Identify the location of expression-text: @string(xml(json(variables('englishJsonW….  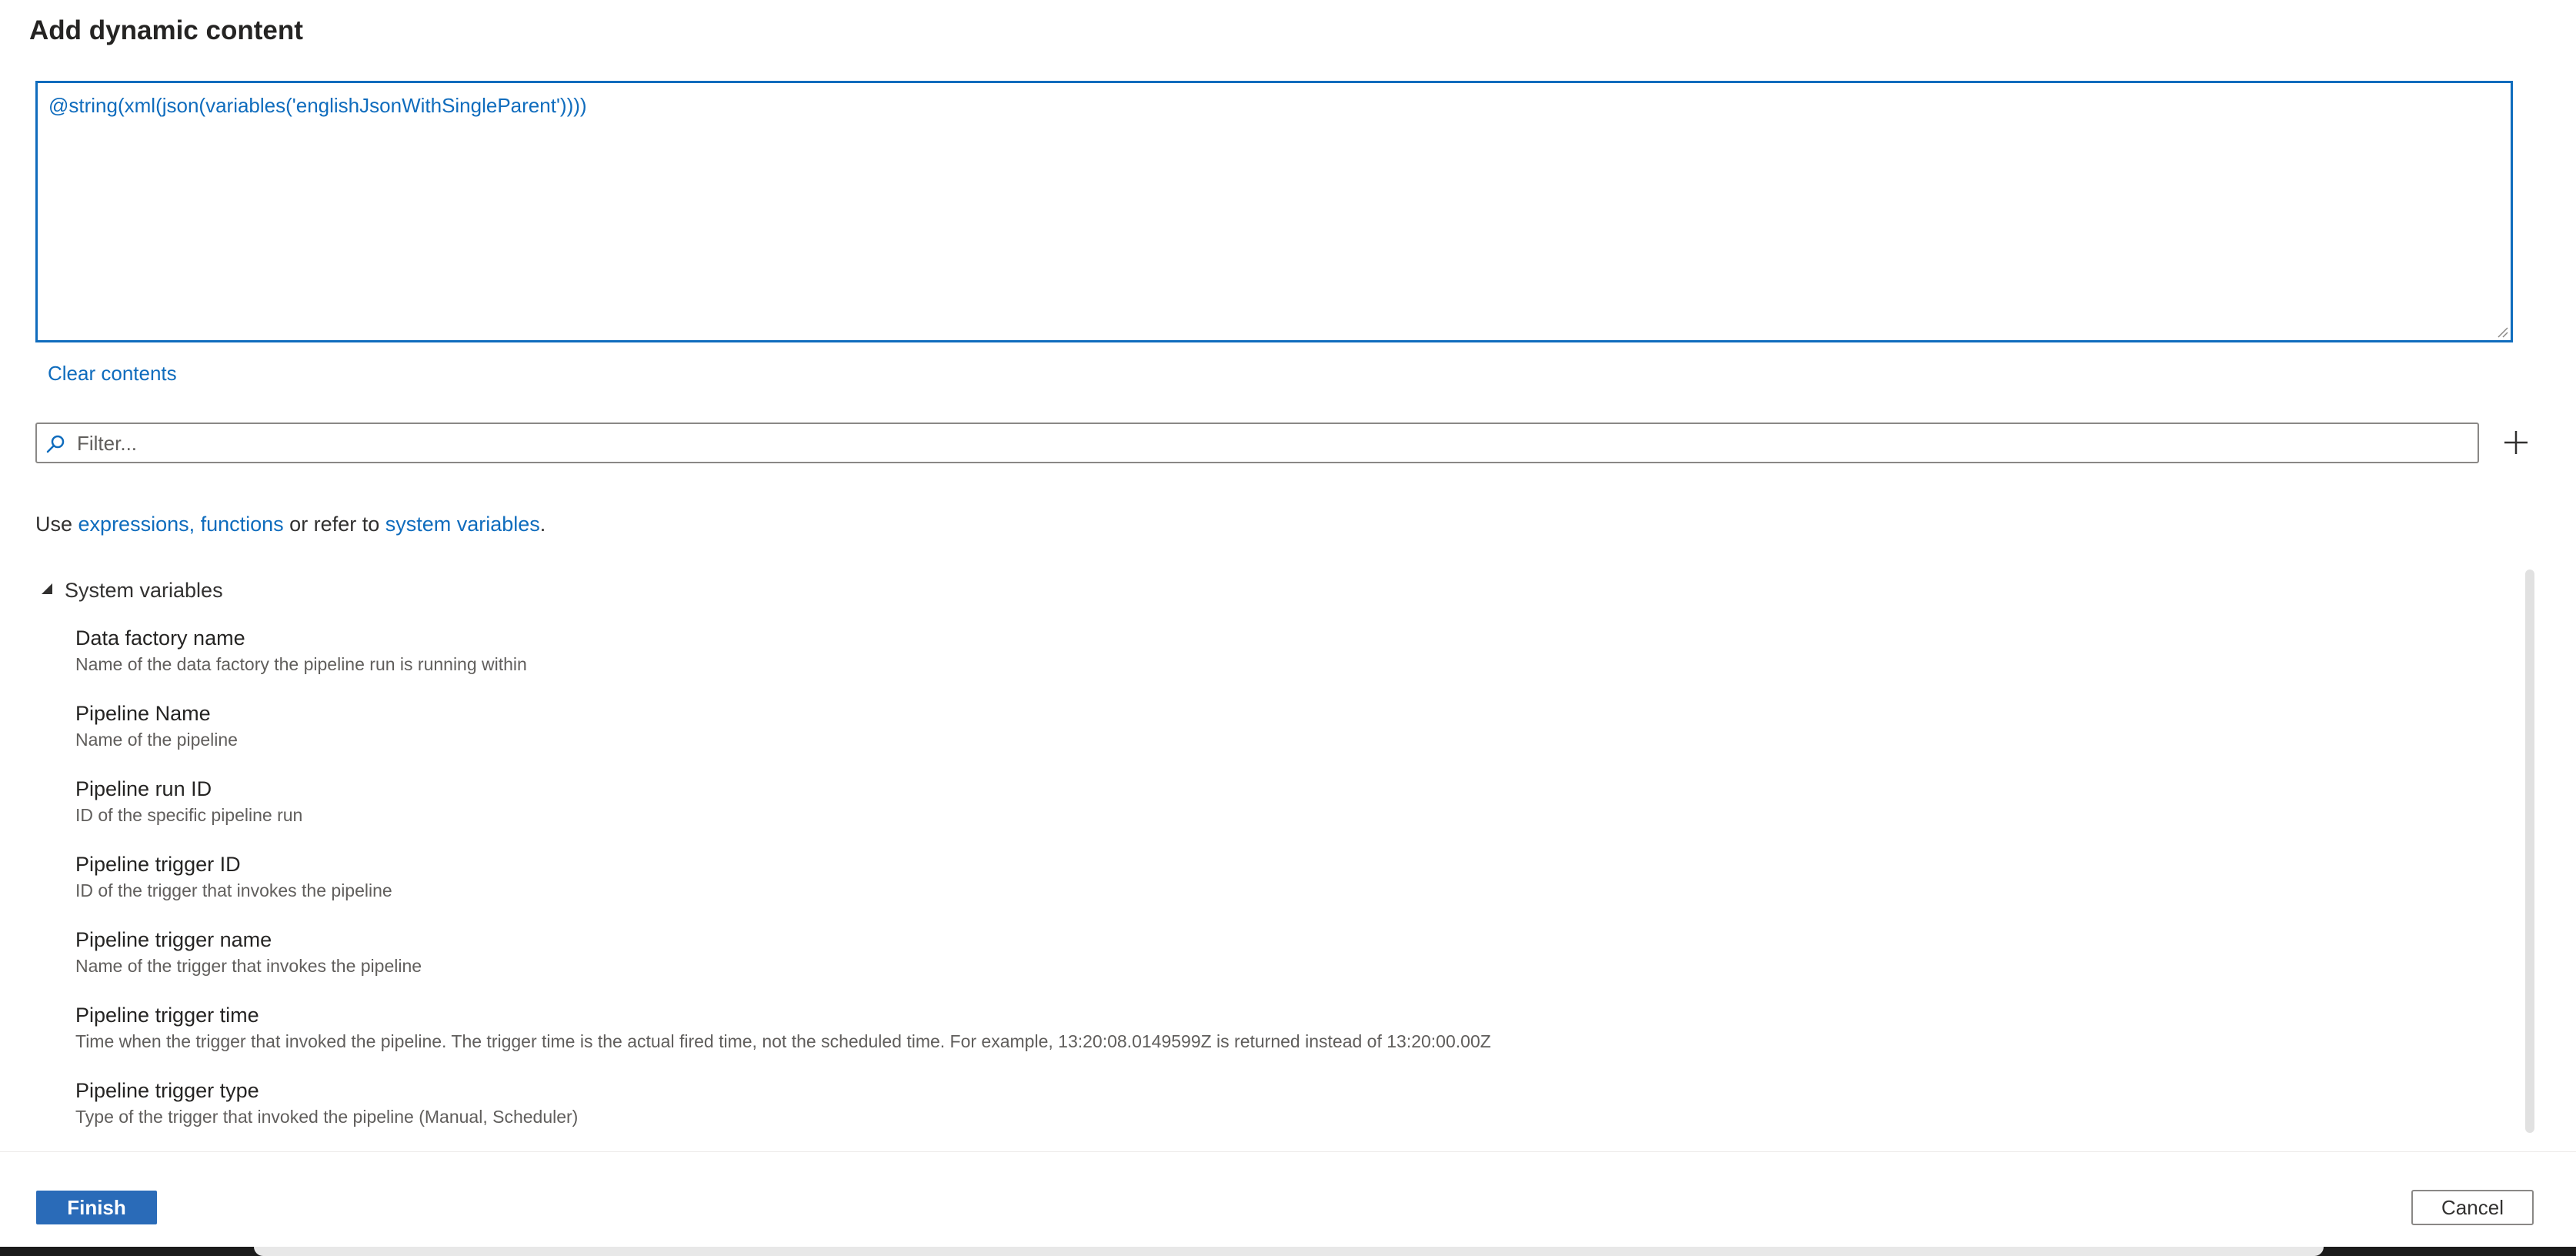
(318, 106).